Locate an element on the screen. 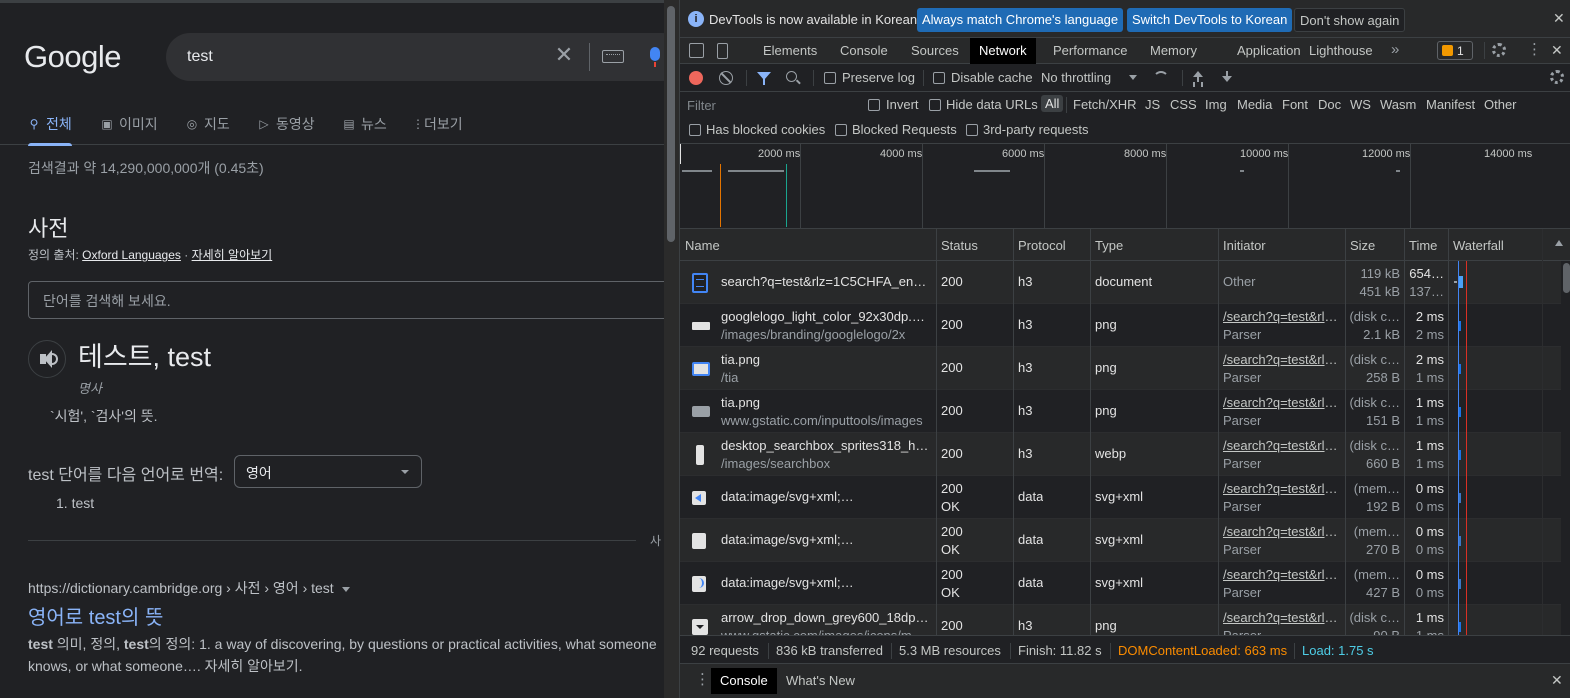  issues-badge: 1 is located at coordinates (1455, 50).